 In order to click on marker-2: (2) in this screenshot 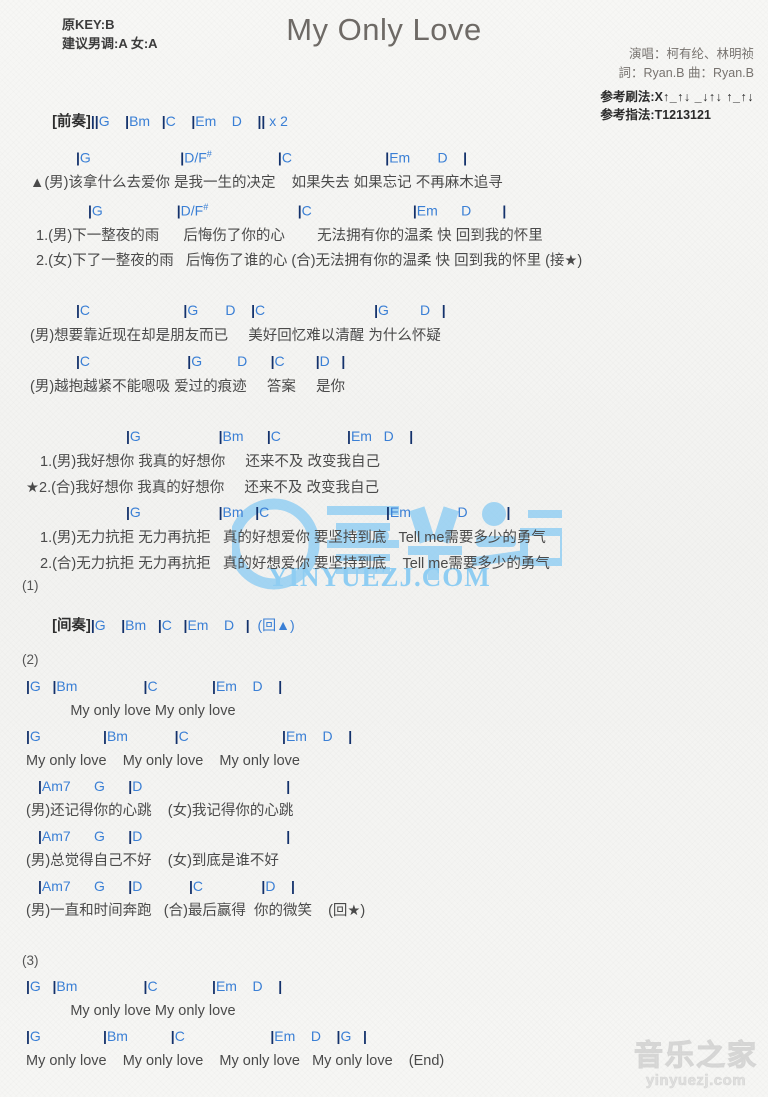, I will do `click(30, 659)`.